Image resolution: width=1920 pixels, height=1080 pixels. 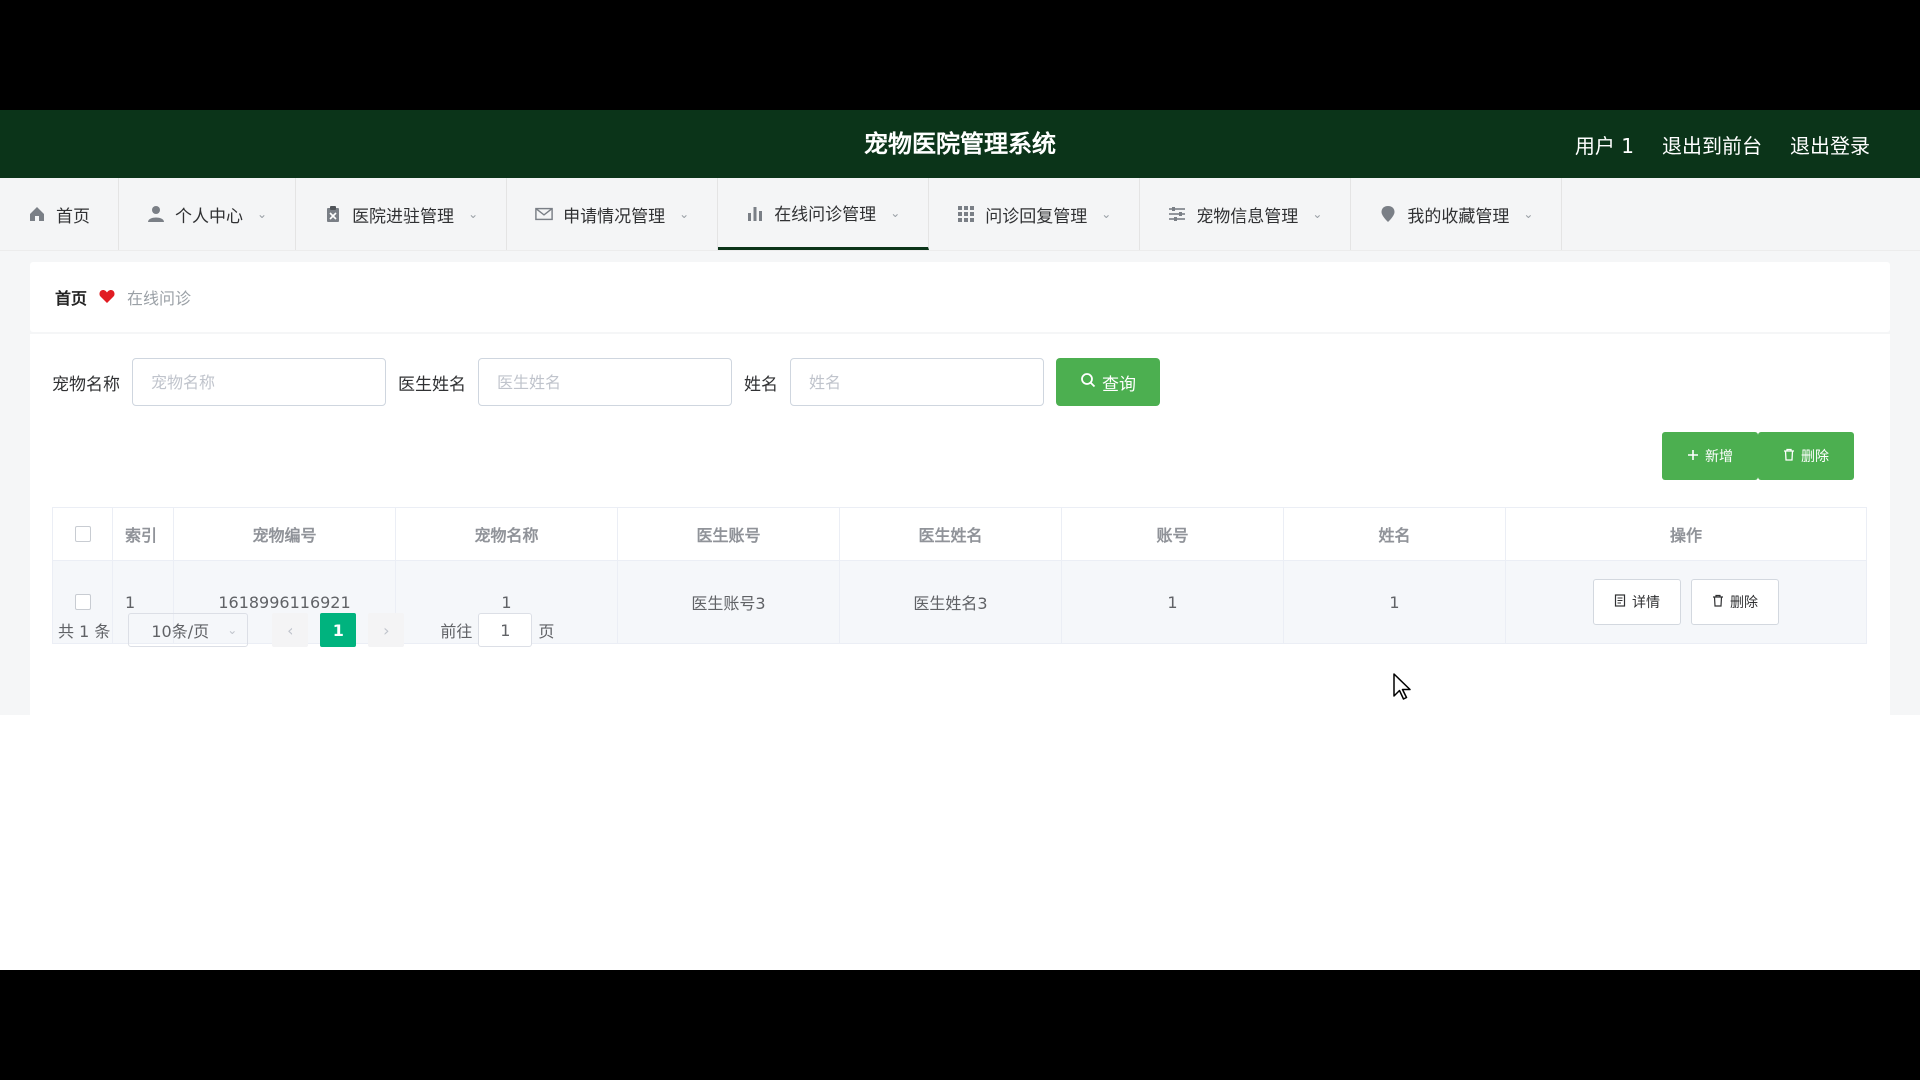 I want to click on nav-item-hospital-settle: 医院进驻管理 ⌄, so click(x=402, y=214).